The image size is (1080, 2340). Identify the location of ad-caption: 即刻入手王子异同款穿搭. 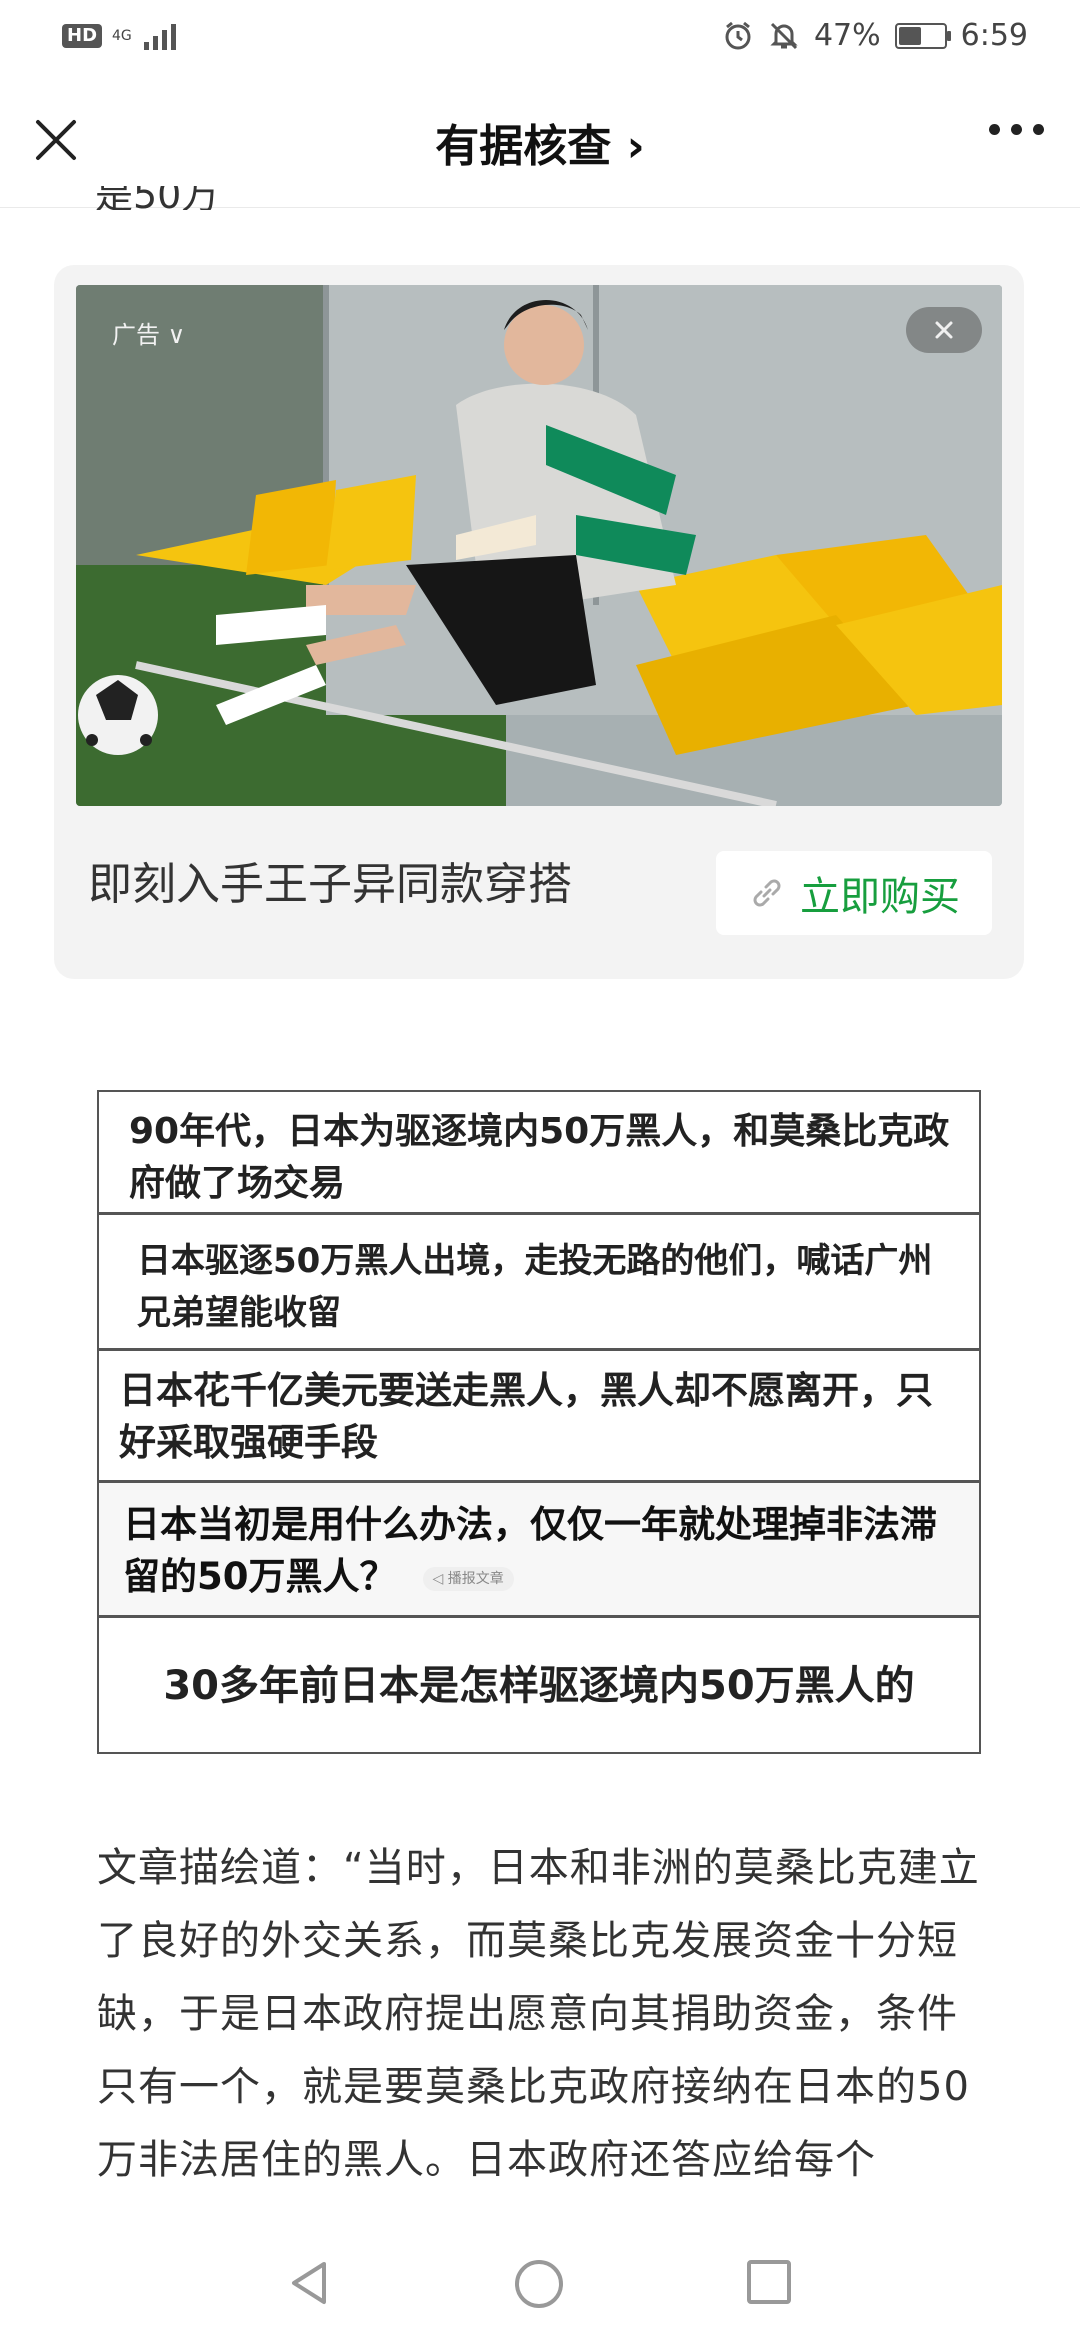
(330, 880).